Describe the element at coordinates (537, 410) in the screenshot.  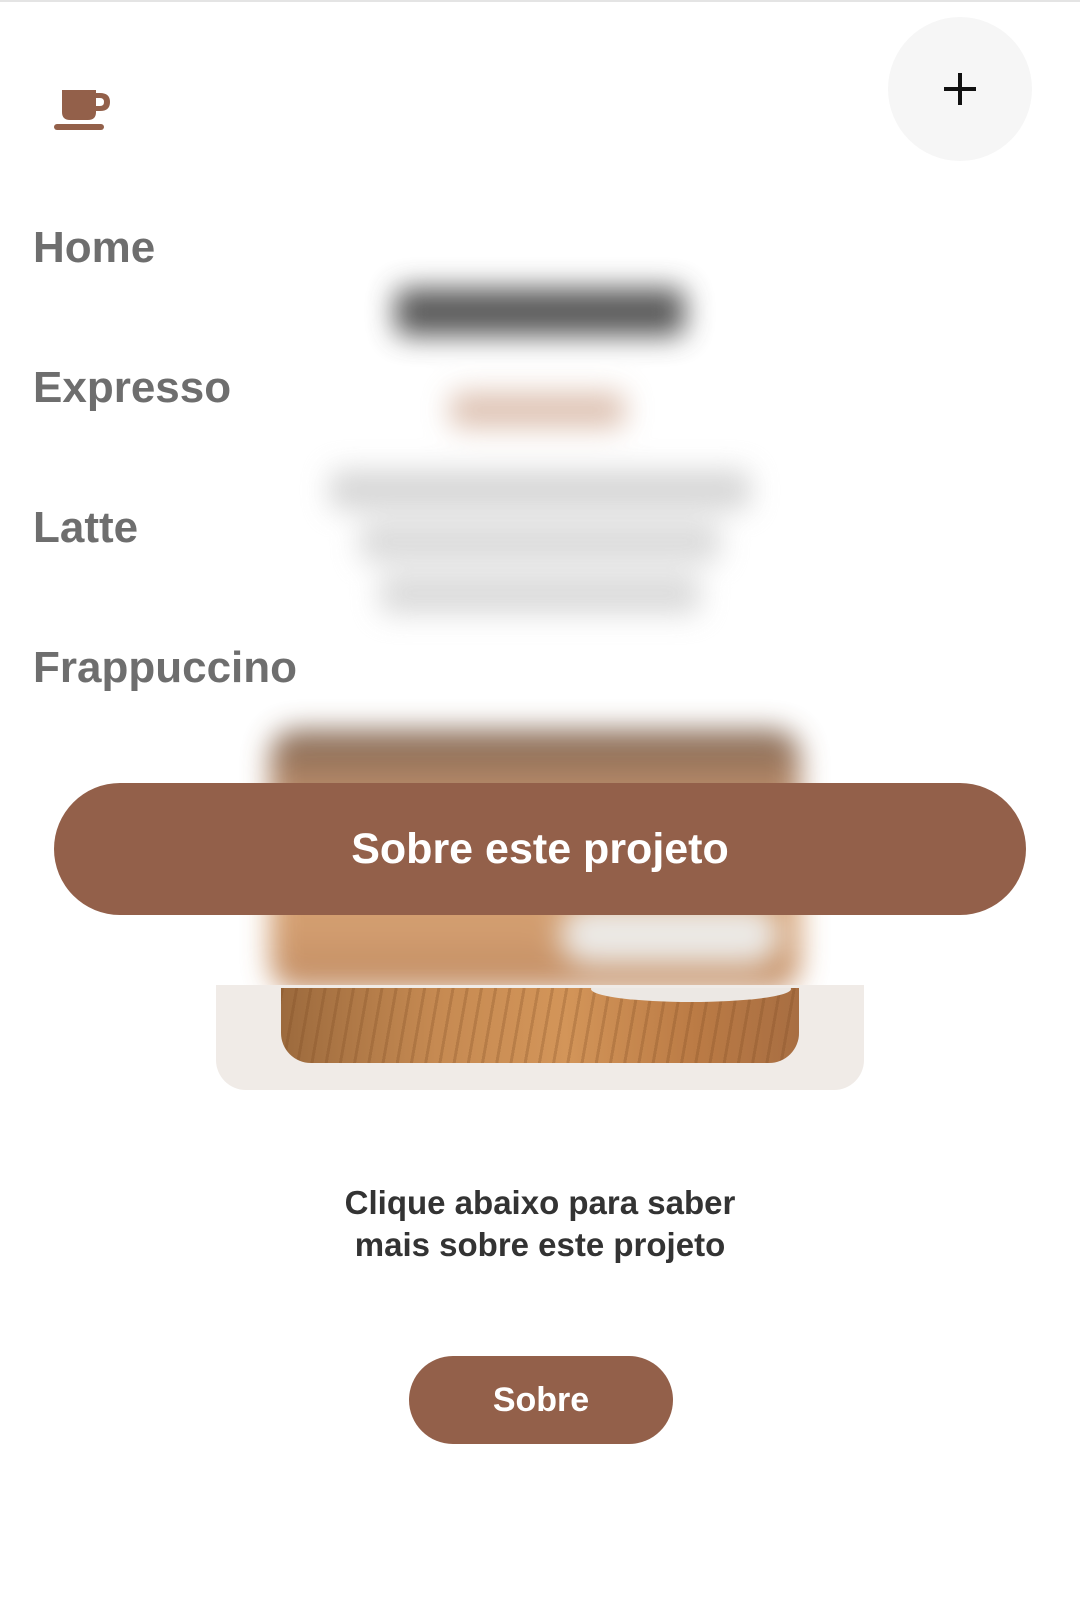
I see `blurred-subheading` at that location.